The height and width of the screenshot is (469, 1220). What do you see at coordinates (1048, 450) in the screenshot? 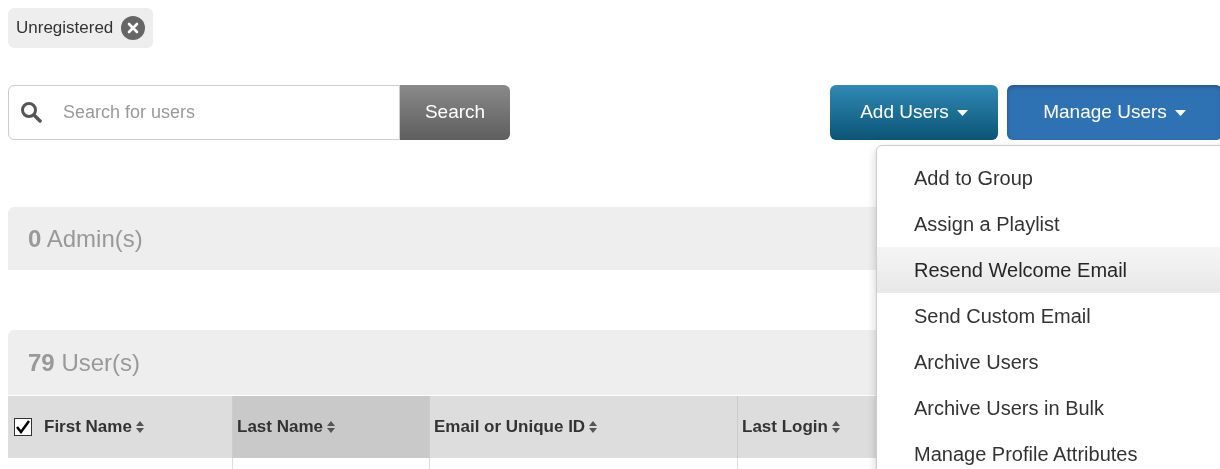
I see `menu-item: Manage Profile Attributes` at bounding box center [1048, 450].